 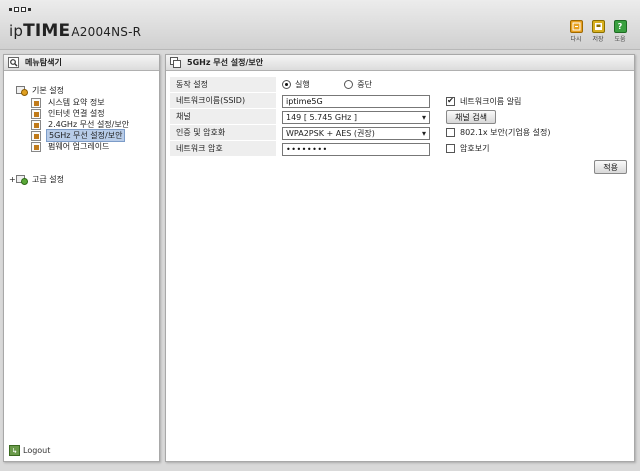 What do you see at coordinates (356, 101) in the screenshot?
I see `ssid-input: iptime5G` at bounding box center [356, 101].